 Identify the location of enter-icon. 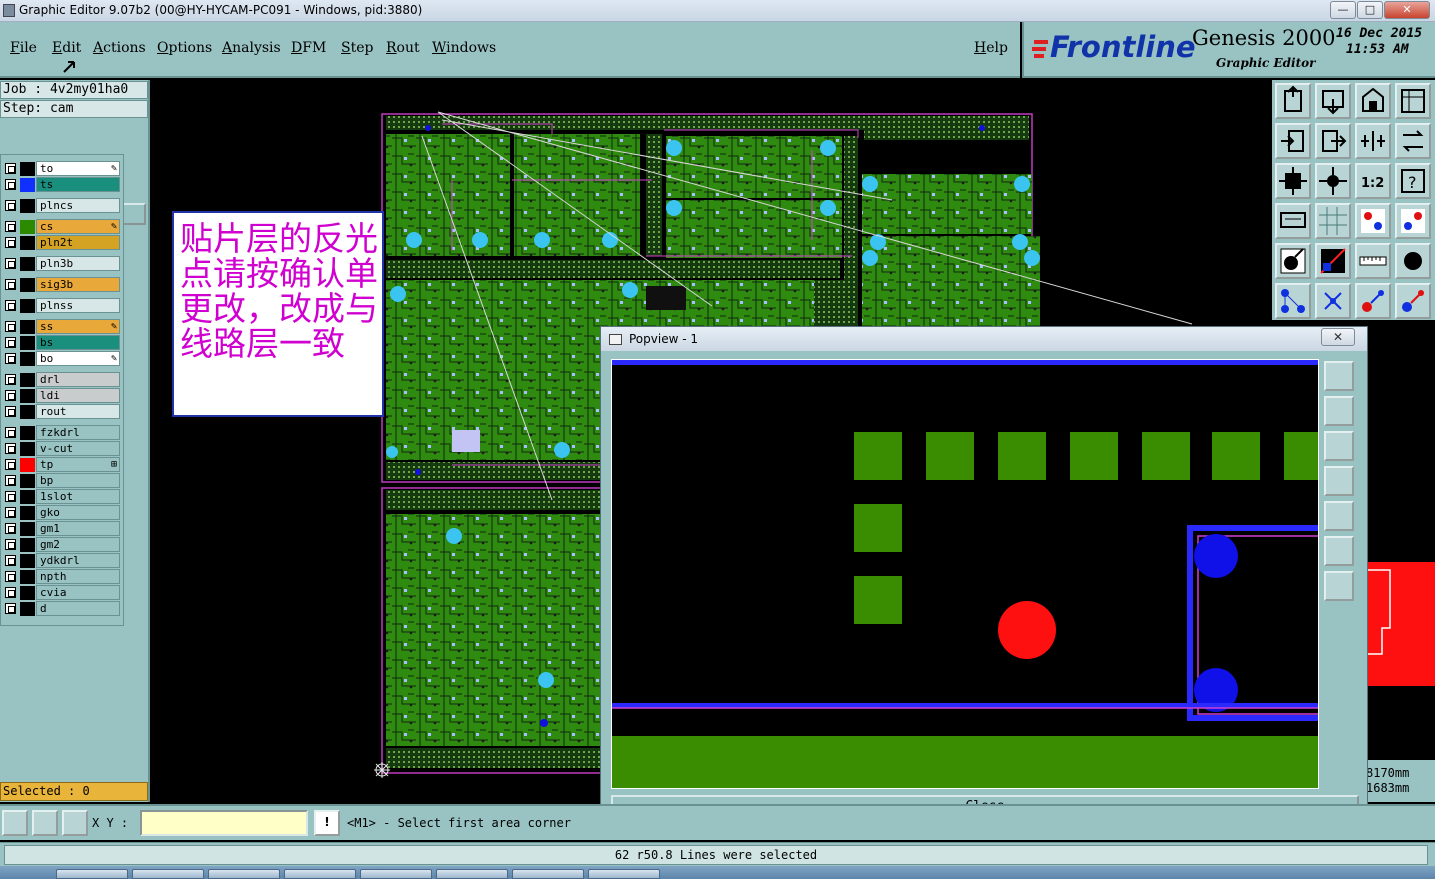
(1293, 141).